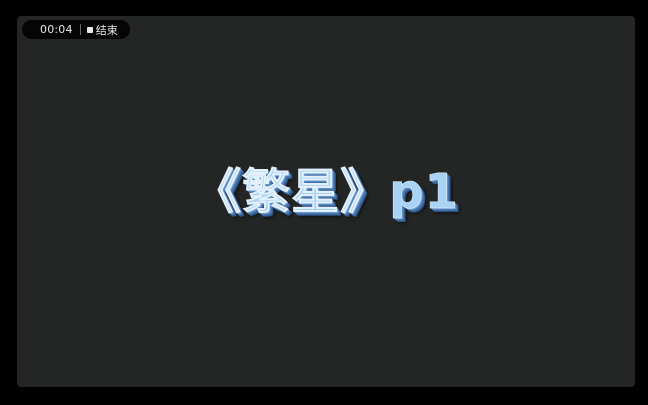 Image resolution: width=648 pixels, height=405 pixels. Describe the element at coordinates (80, 29) in the screenshot. I see `pill-divider` at that location.